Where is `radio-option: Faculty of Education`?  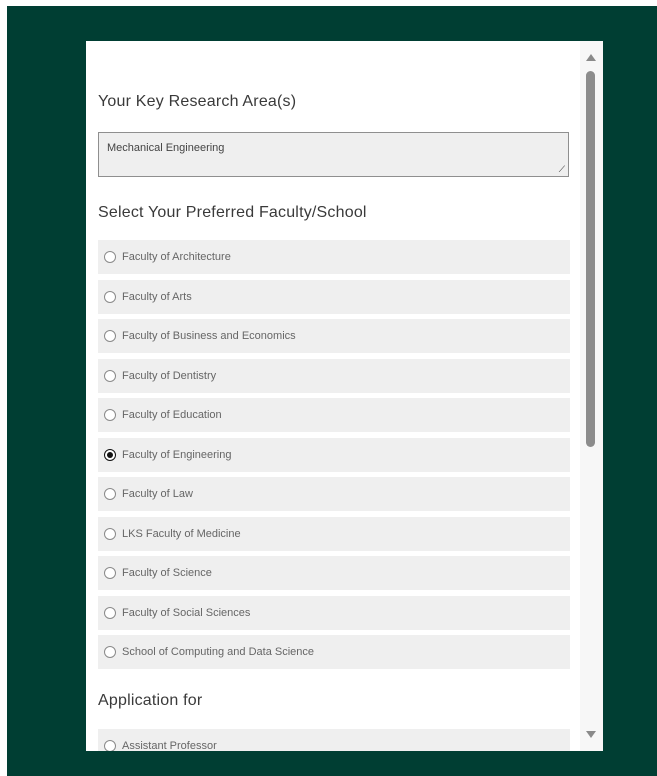
radio-option: Faculty of Education is located at coordinates (334, 415).